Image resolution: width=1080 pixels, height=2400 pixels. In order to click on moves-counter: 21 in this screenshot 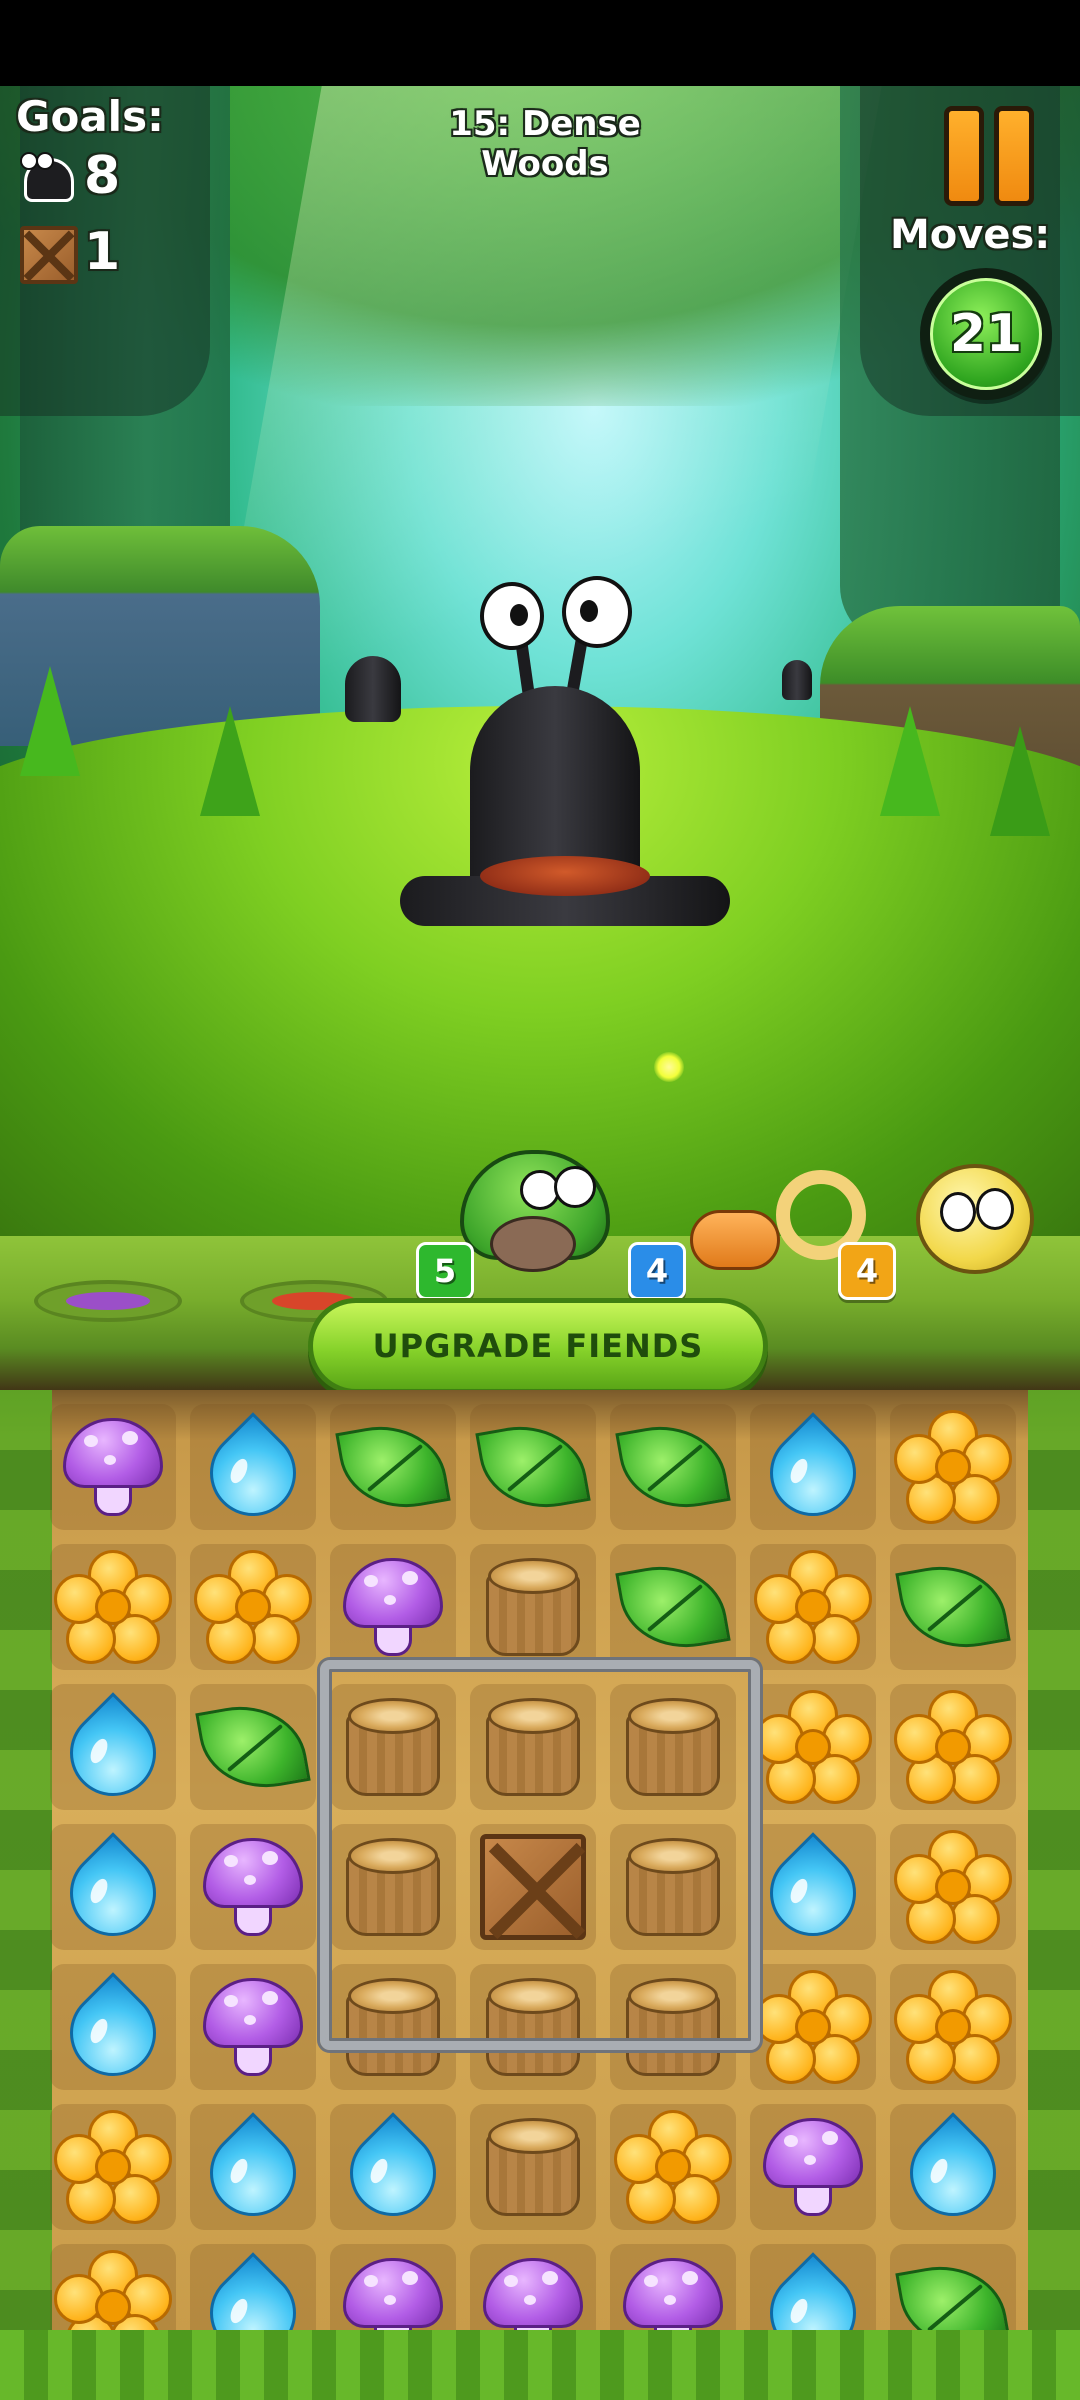, I will do `click(986, 334)`.